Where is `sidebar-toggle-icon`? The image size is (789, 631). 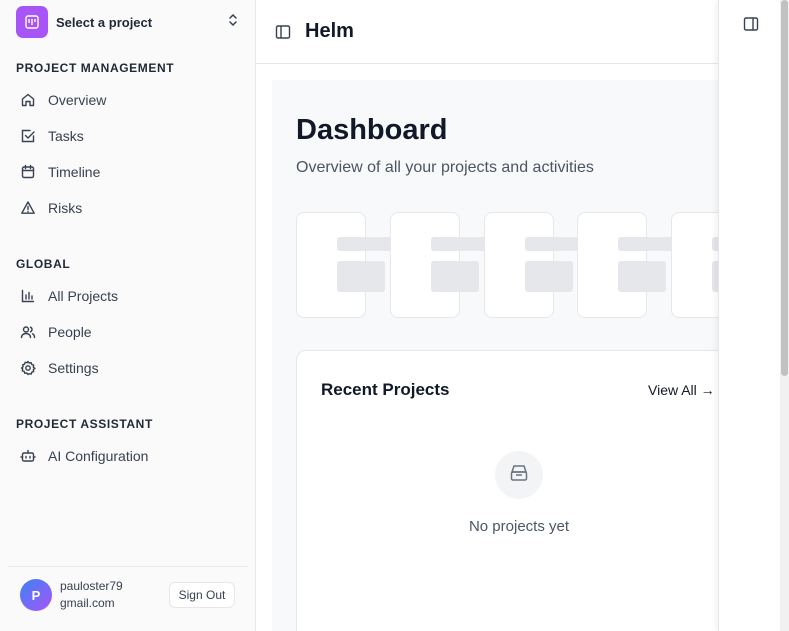 sidebar-toggle-icon is located at coordinates (283, 32).